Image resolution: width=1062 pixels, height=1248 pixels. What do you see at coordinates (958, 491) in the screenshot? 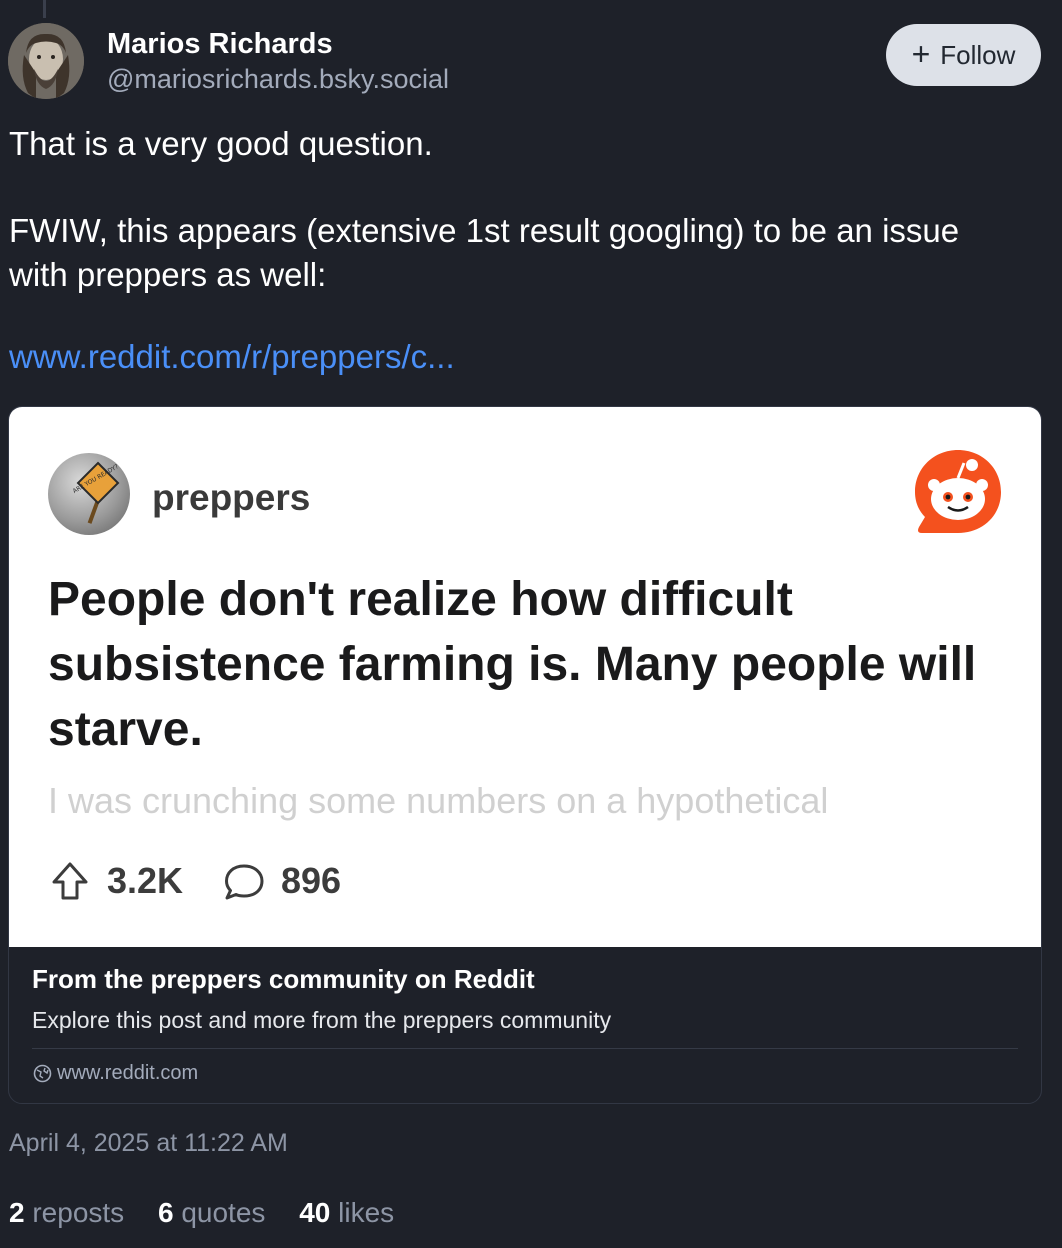
I see `reddit-logo-icon` at bounding box center [958, 491].